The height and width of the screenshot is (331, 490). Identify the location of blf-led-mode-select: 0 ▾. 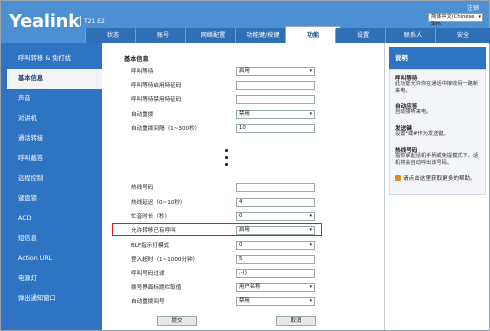
(275, 245).